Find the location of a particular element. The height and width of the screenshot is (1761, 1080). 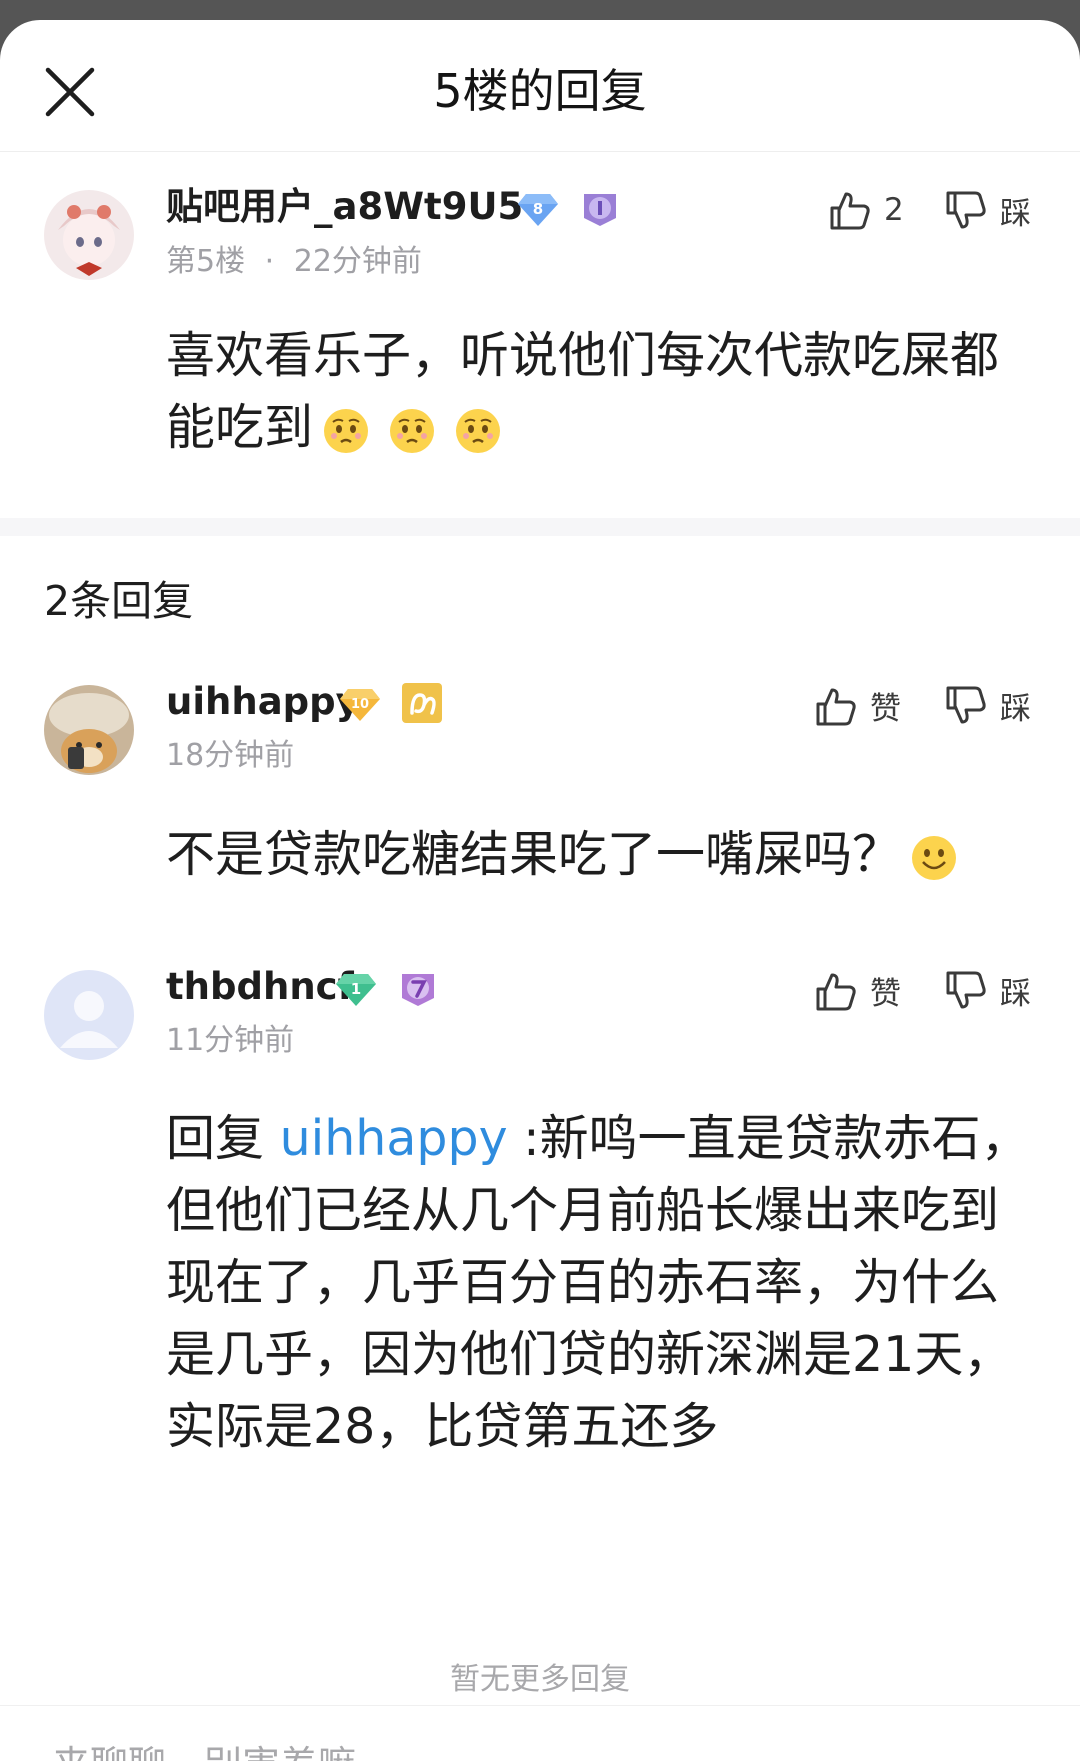

no-more-replies: 暂无更多回复 is located at coordinates (540, 1679).